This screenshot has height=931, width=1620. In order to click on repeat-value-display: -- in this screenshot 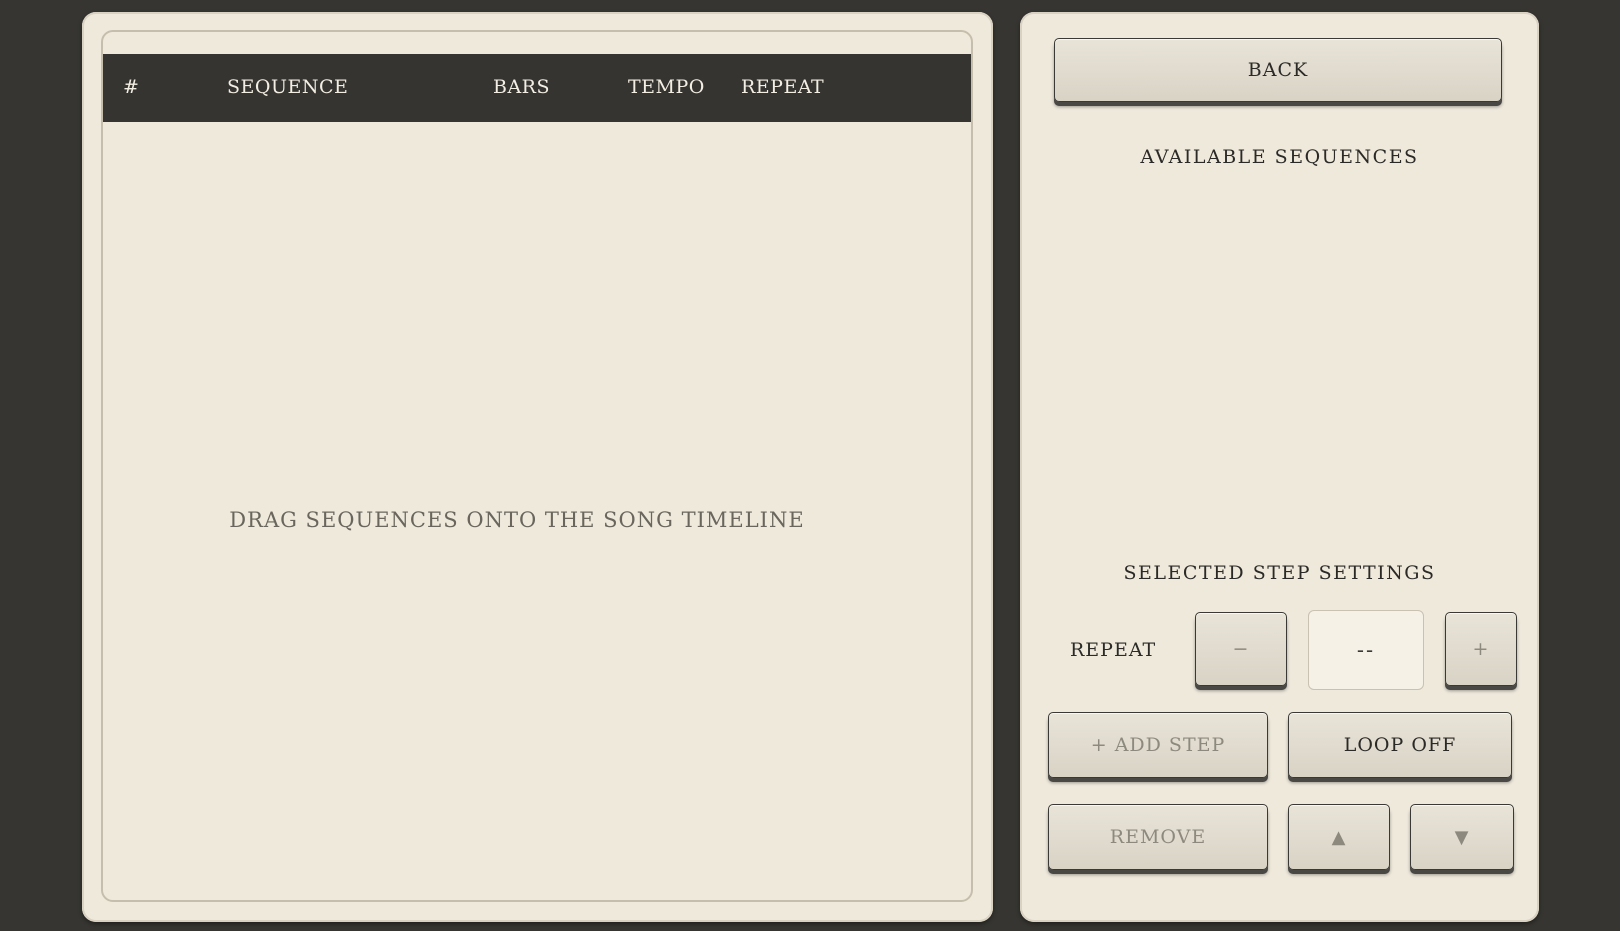, I will do `click(1366, 650)`.